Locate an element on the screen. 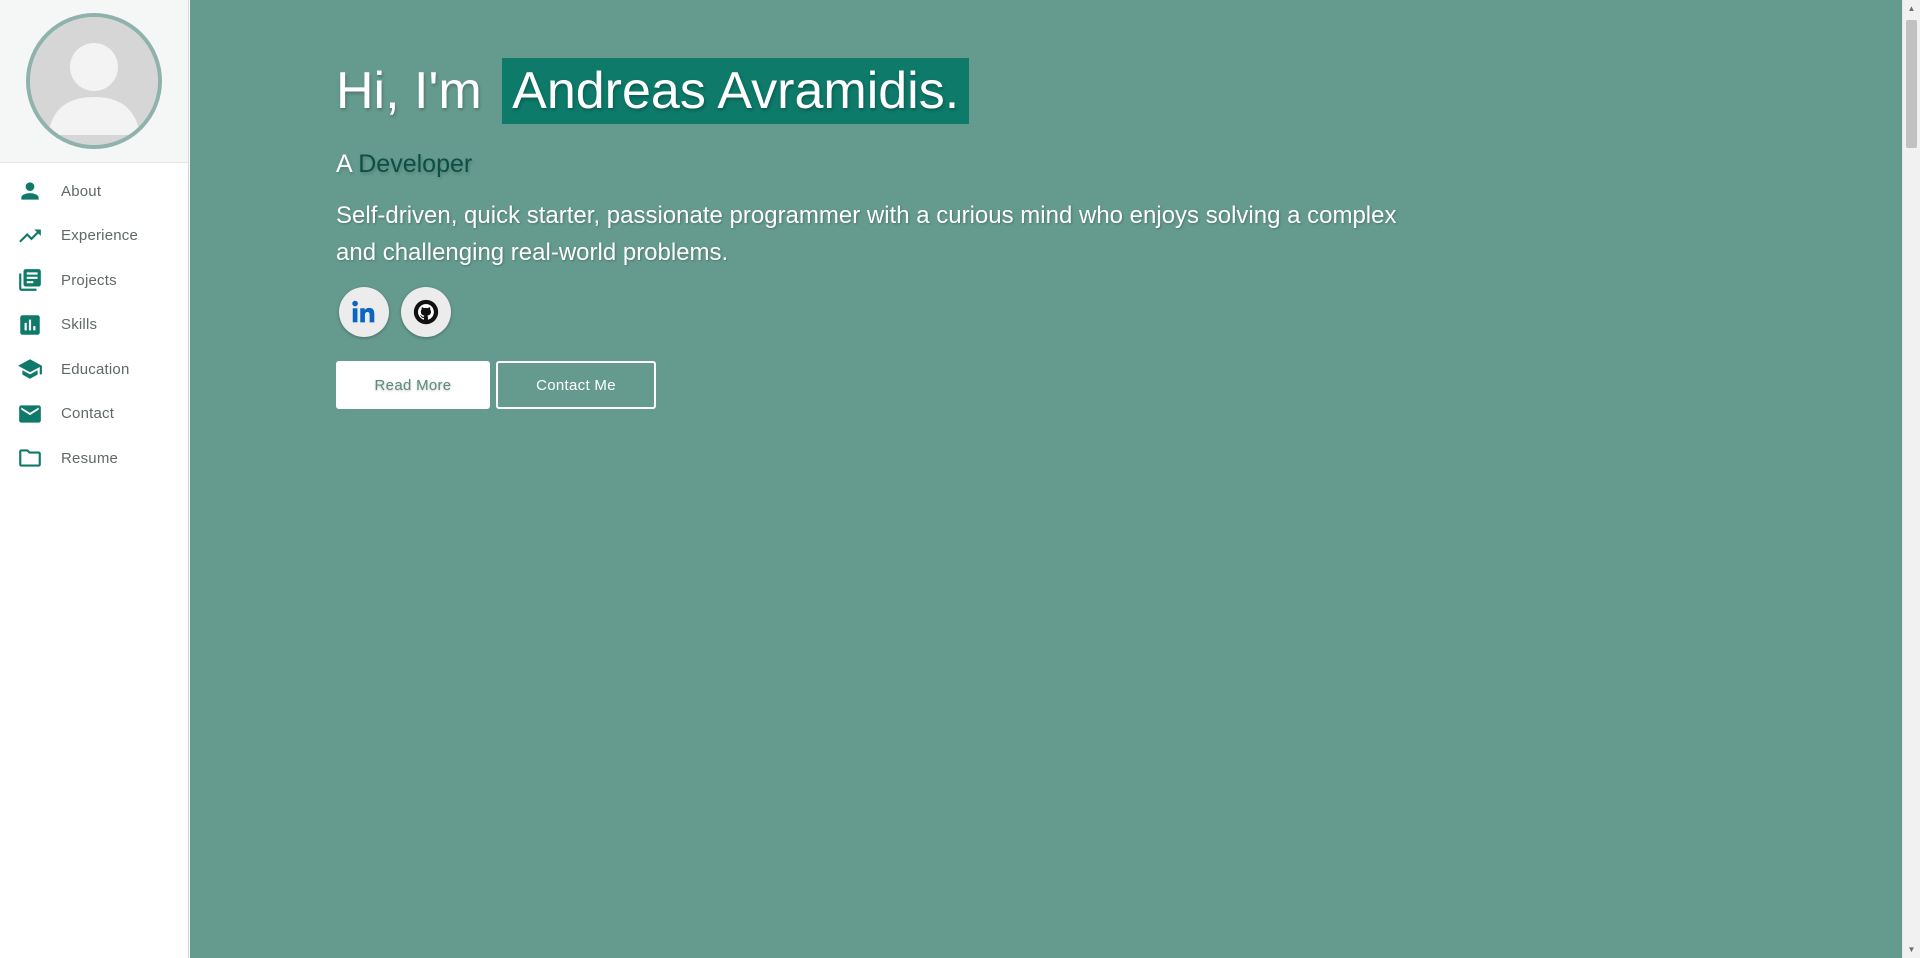  hero-name: Andreas Avramidis. is located at coordinates (736, 91).